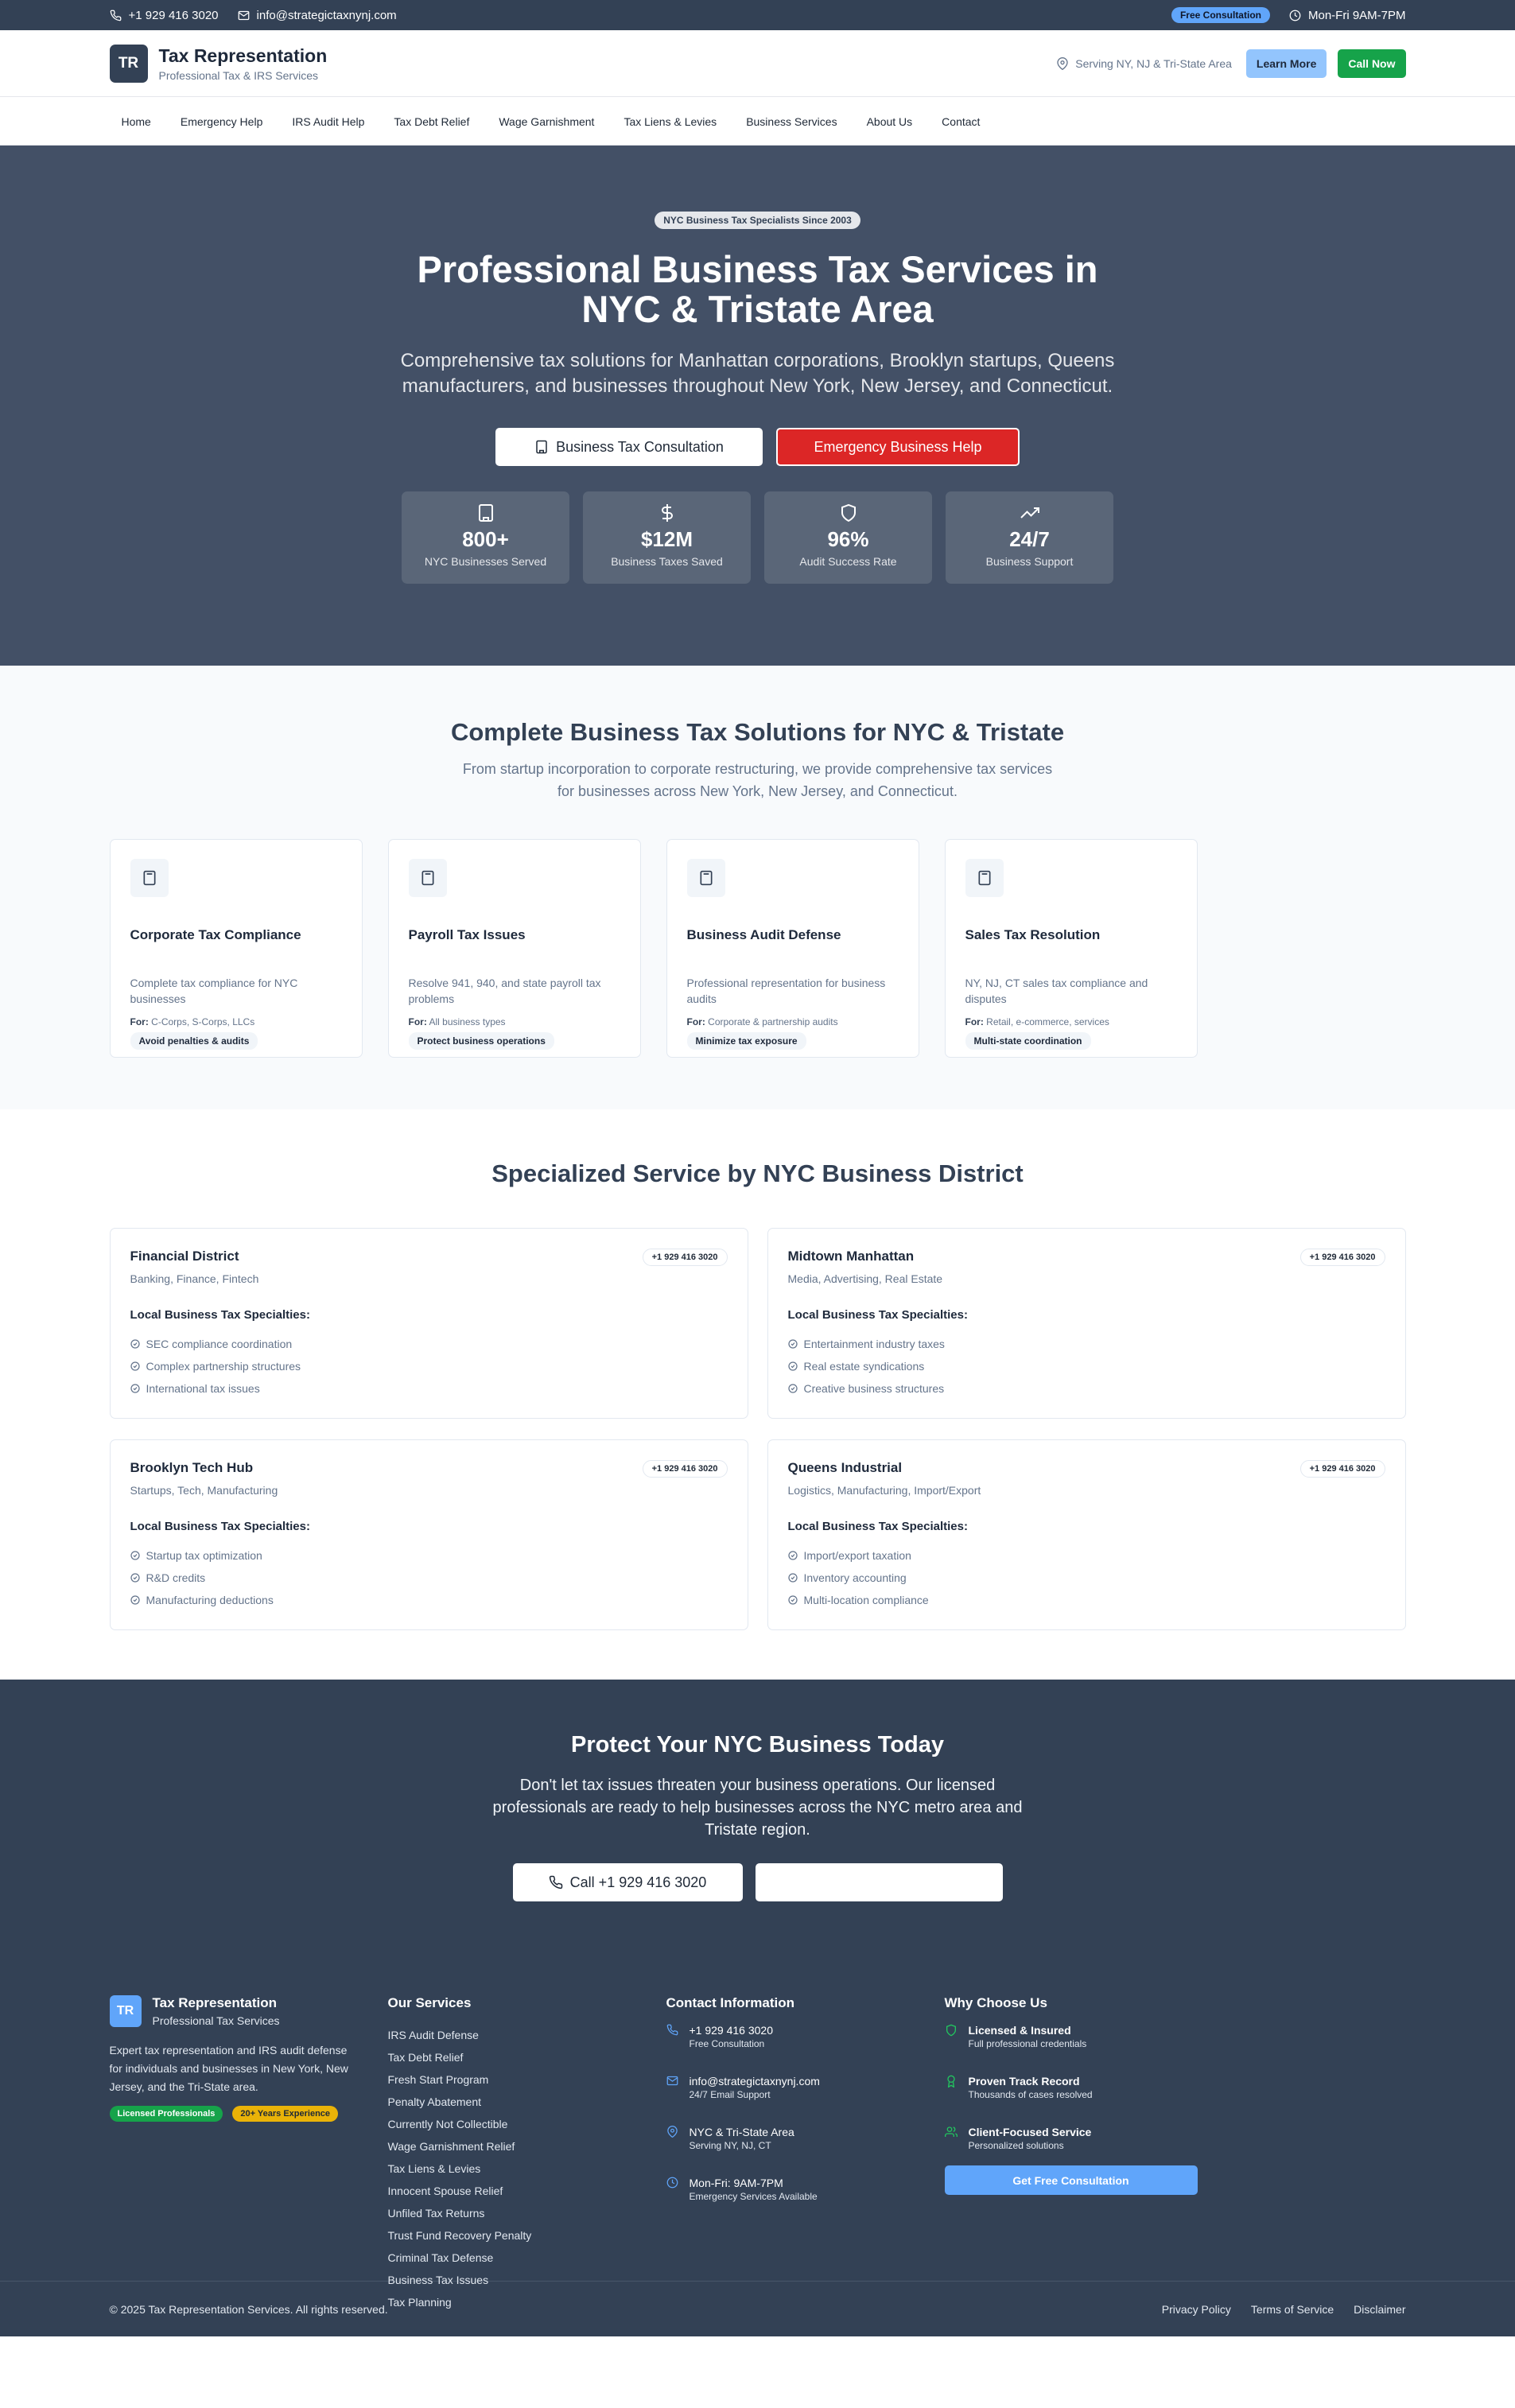  What do you see at coordinates (898, 447) in the screenshot?
I see `emergency-business-help-button: Emergency Business Help` at bounding box center [898, 447].